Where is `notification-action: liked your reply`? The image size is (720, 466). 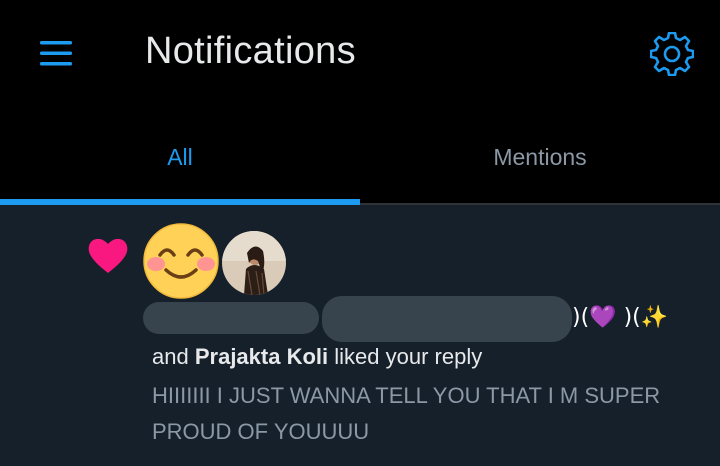 notification-action: liked your reply is located at coordinates (408, 356).